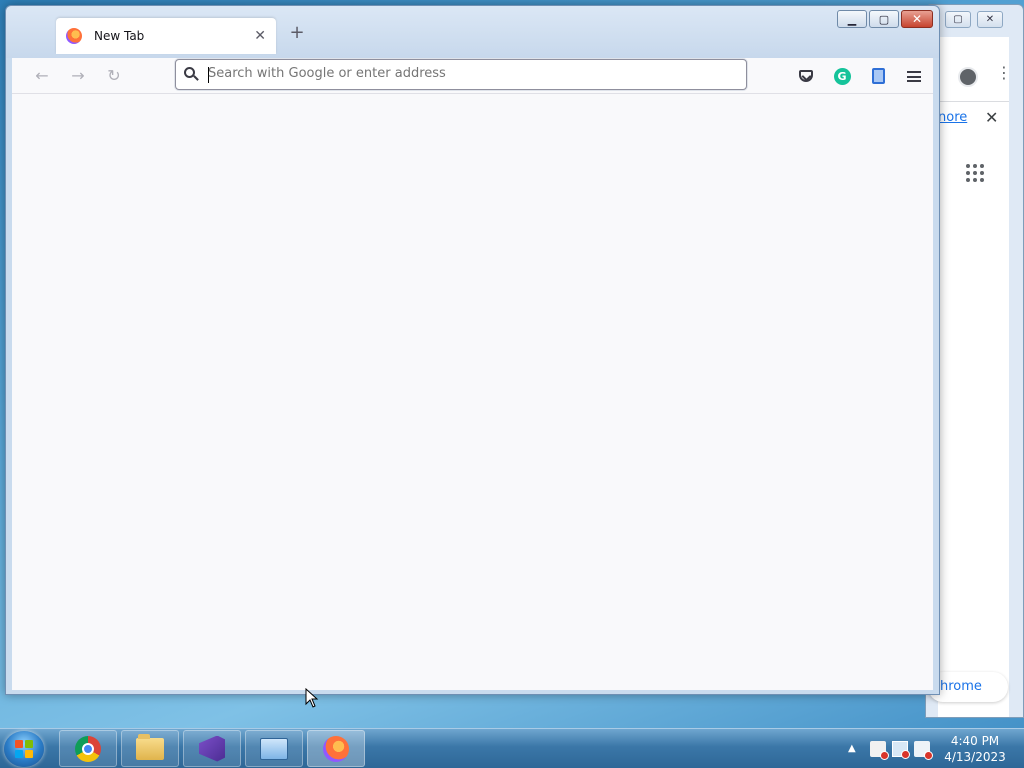  Describe the element at coordinates (119, 36) in the screenshot. I see `tab-title: New Tab` at that location.